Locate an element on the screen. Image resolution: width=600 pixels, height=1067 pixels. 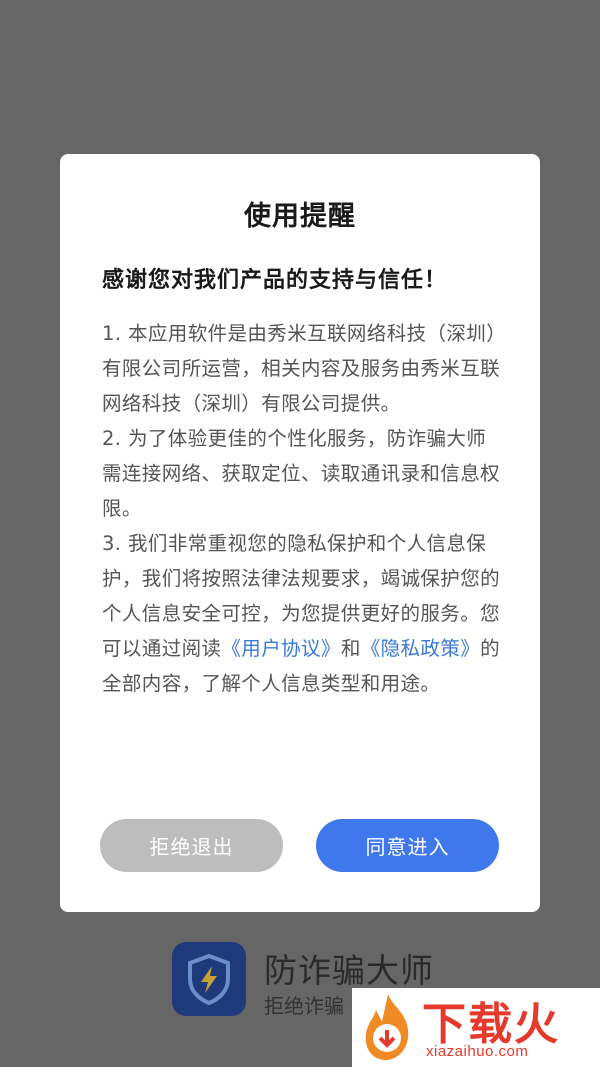
user-agreement-link: 《用户协议》 is located at coordinates (280, 648).